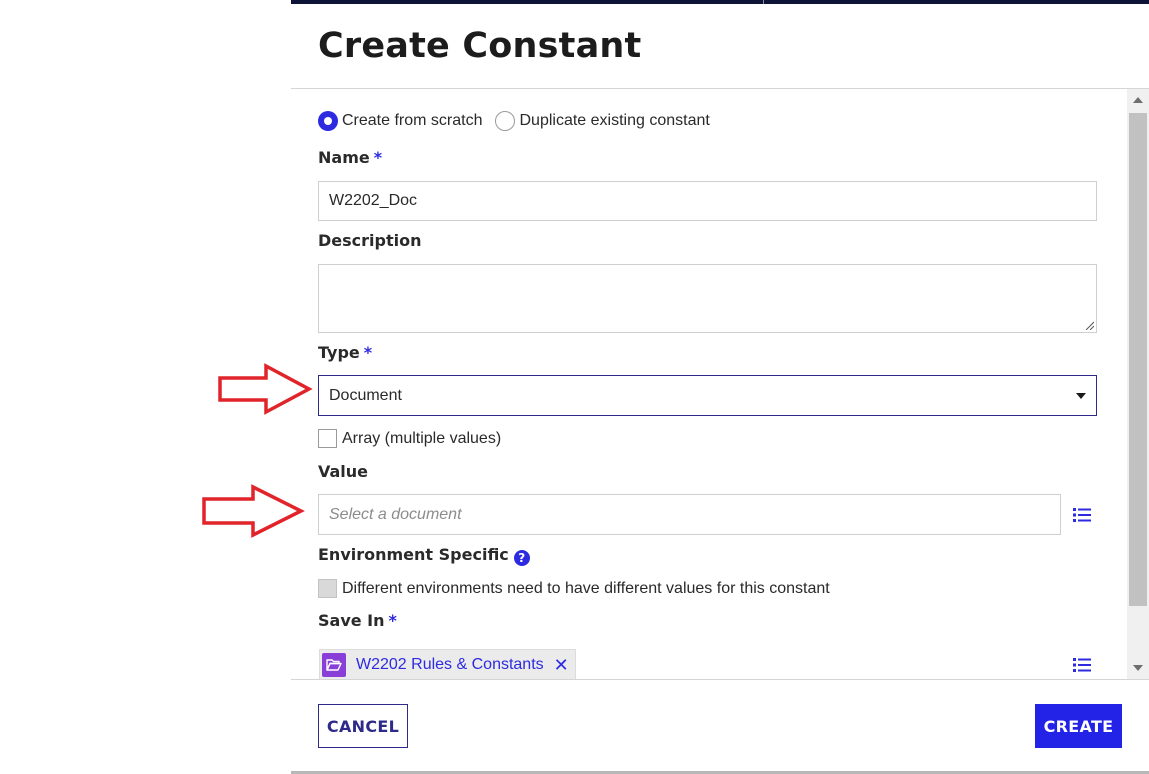 The image size is (1149, 774). What do you see at coordinates (614, 121) in the screenshot?
I see `radio-label-duplicate-existing: Duplicate existing constant` at bounding box center [614, 121].